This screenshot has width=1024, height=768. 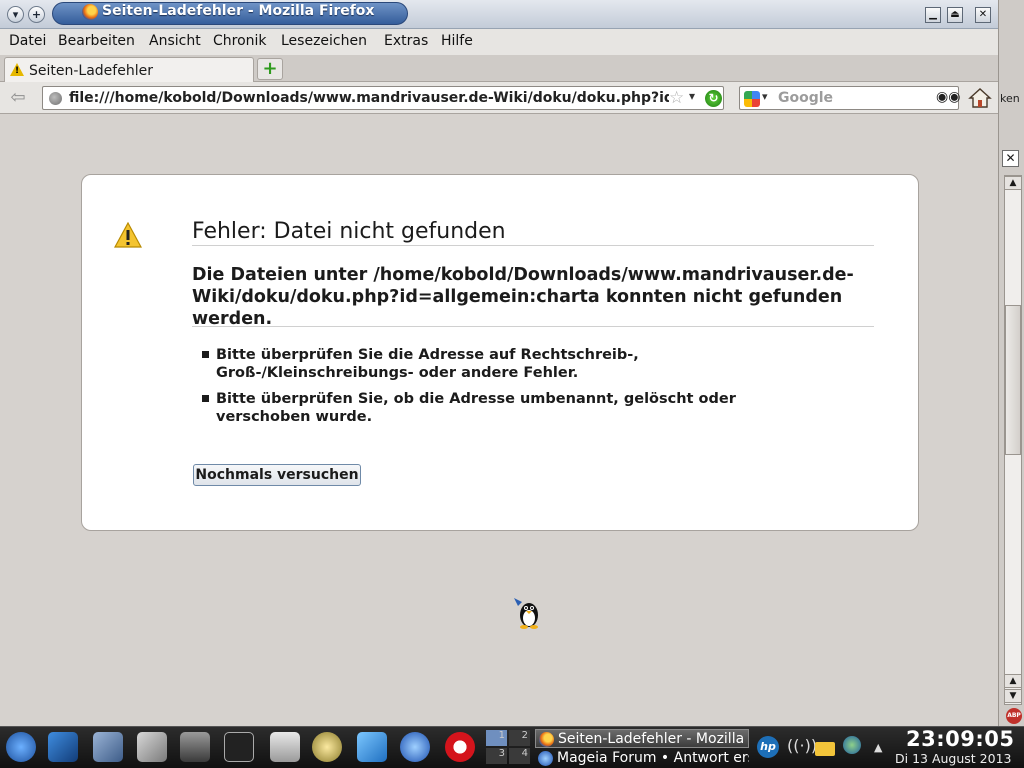 I want to click on start-menu-icon, so click(x=21, y=747).